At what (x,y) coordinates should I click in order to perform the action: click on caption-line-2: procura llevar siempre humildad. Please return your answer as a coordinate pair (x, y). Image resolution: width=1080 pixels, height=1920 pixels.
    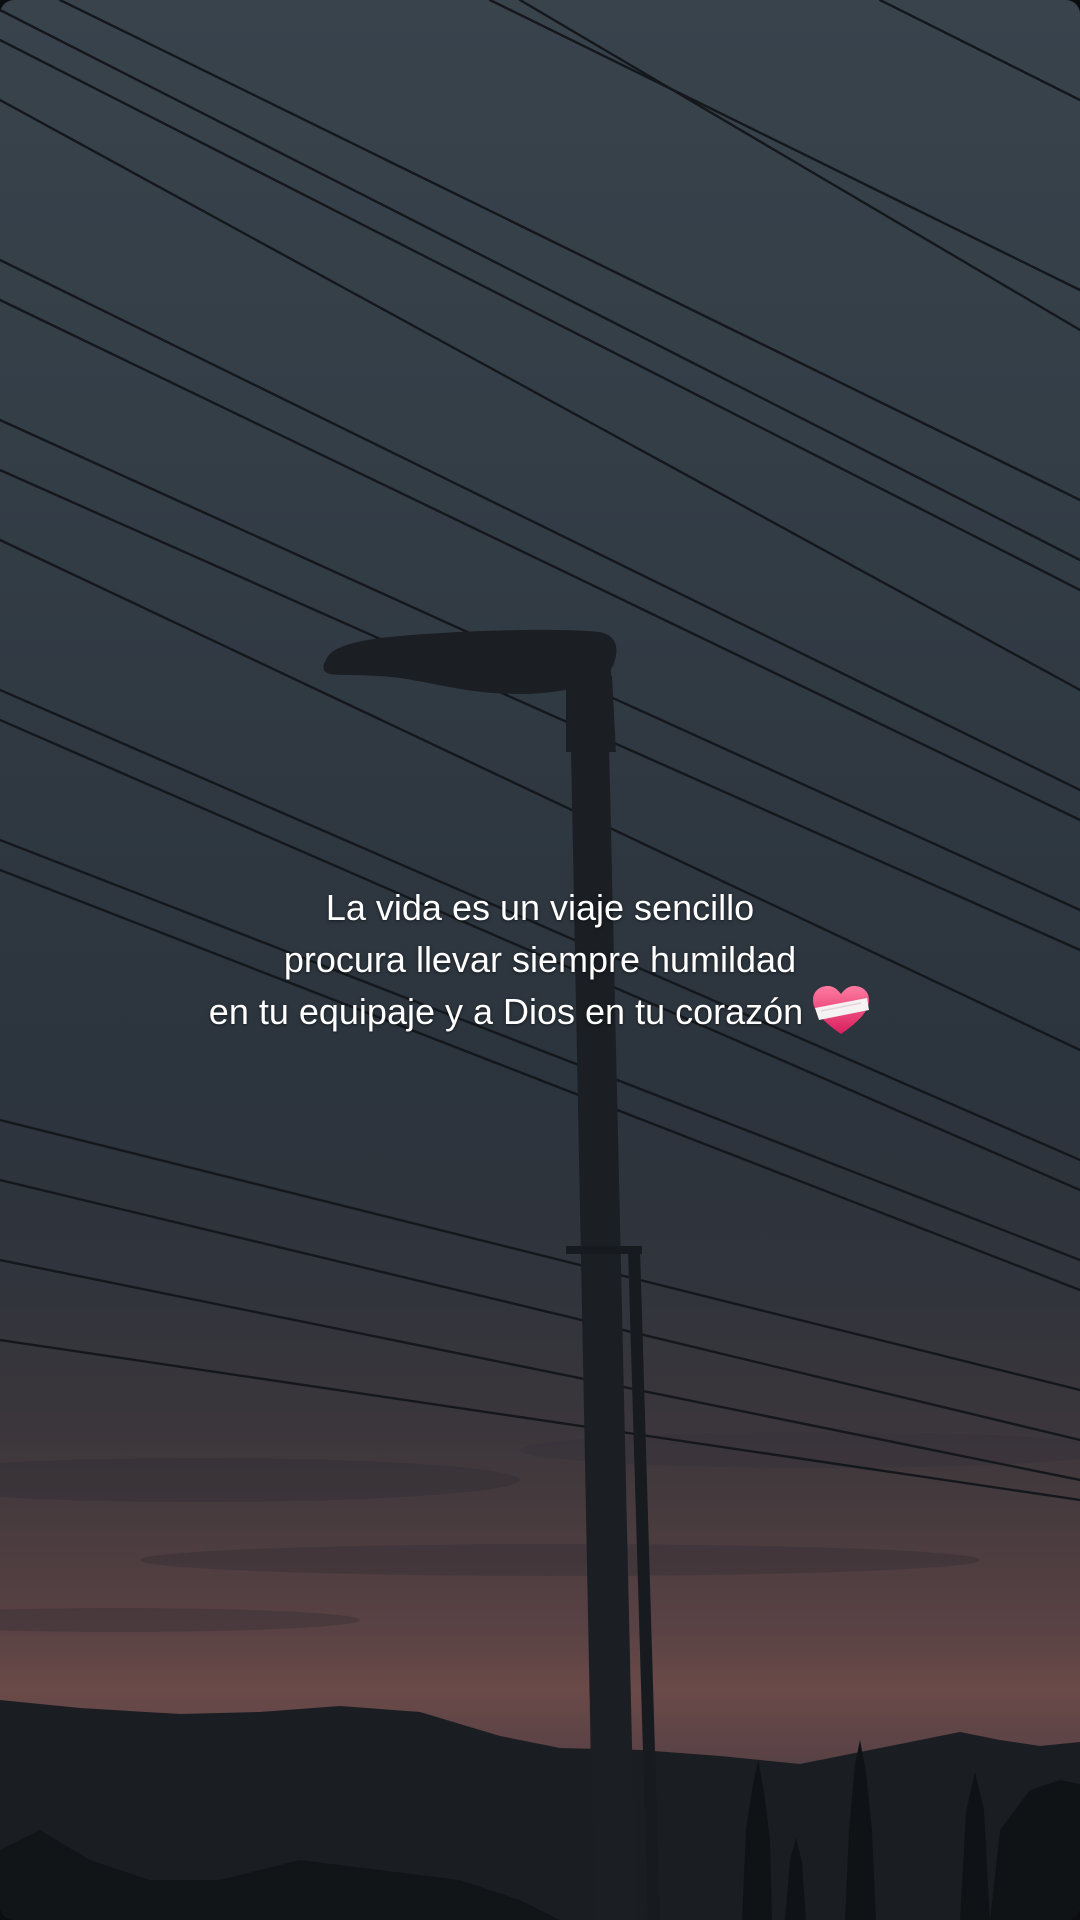
    Looking at the image, I should click on (540, 959).